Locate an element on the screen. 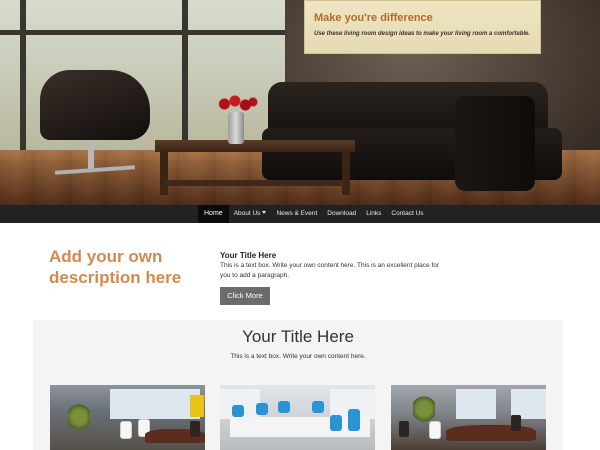  nav-item-label: Links is located at coordinates (374, 213).